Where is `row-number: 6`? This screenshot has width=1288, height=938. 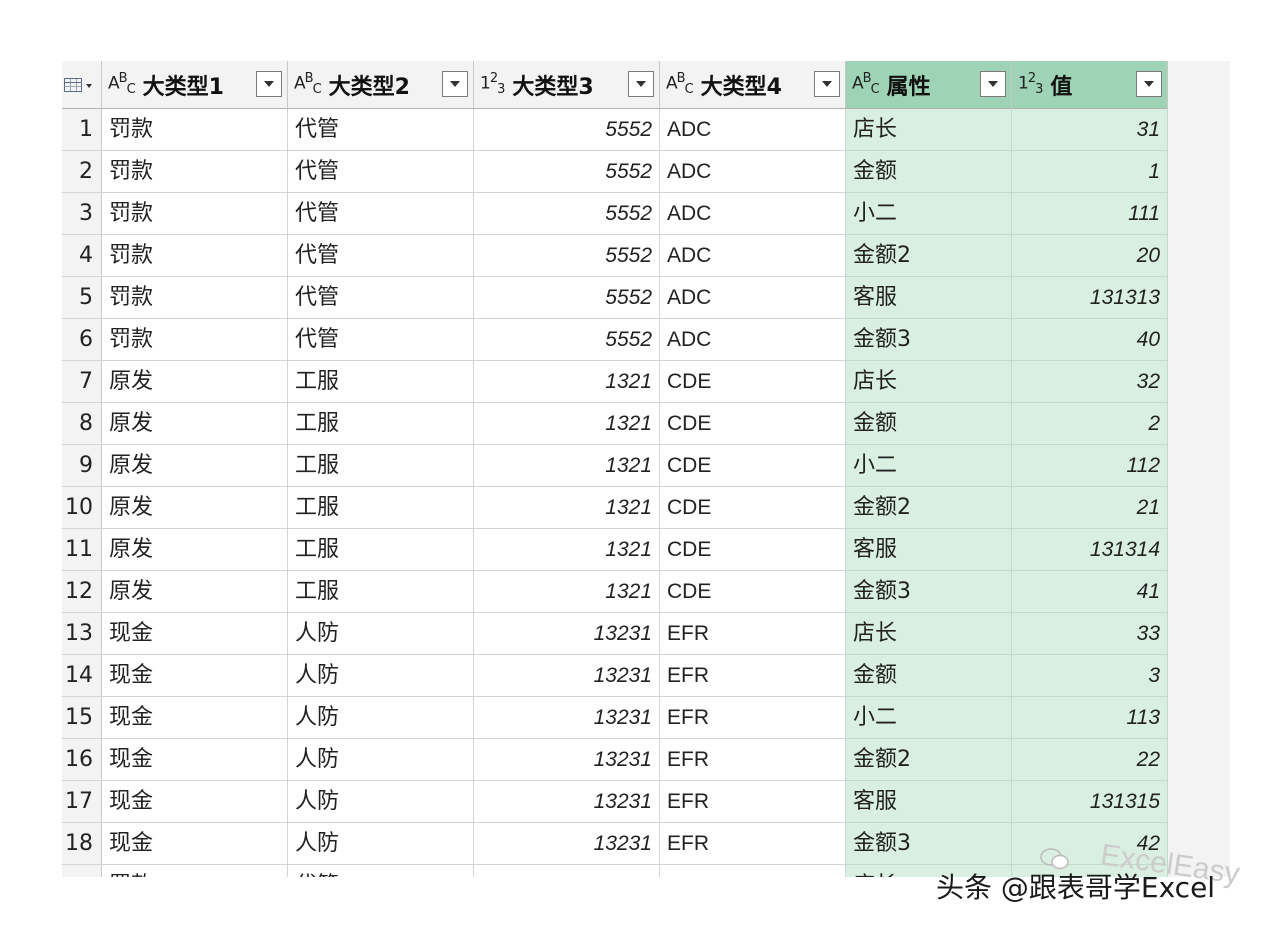
row-number: 6 is located at coordinates (82, 340).